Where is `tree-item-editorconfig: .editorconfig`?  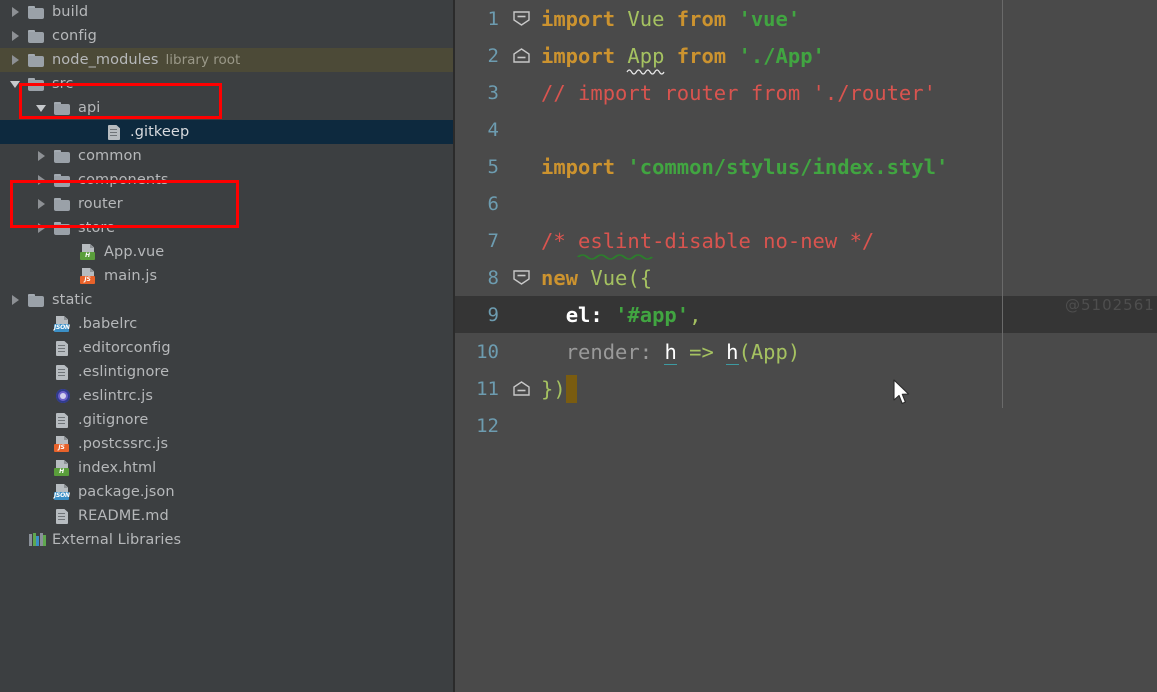 tree-item-editorconfig: .editorconfig is located at coordinates (226, 348).